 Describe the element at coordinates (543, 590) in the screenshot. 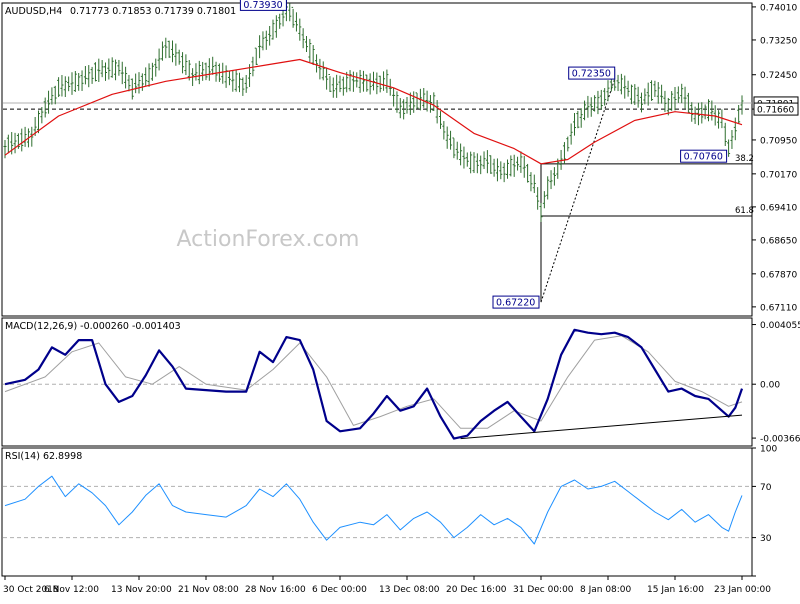

I see `x-tick-label: 31 Dec 00:00` at that location.